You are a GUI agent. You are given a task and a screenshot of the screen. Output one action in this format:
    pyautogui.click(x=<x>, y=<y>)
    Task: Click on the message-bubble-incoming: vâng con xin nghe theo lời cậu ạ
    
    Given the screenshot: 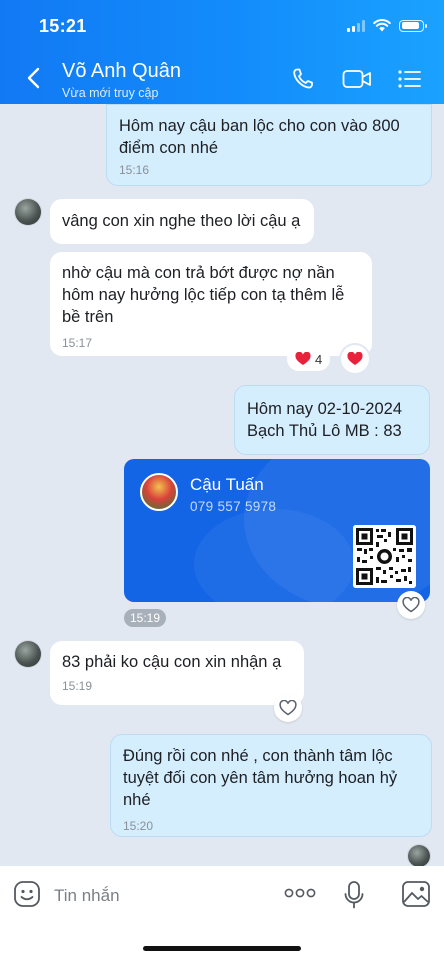 What is the action you would take?
    pyautogui.click(x=182, y=221)
    